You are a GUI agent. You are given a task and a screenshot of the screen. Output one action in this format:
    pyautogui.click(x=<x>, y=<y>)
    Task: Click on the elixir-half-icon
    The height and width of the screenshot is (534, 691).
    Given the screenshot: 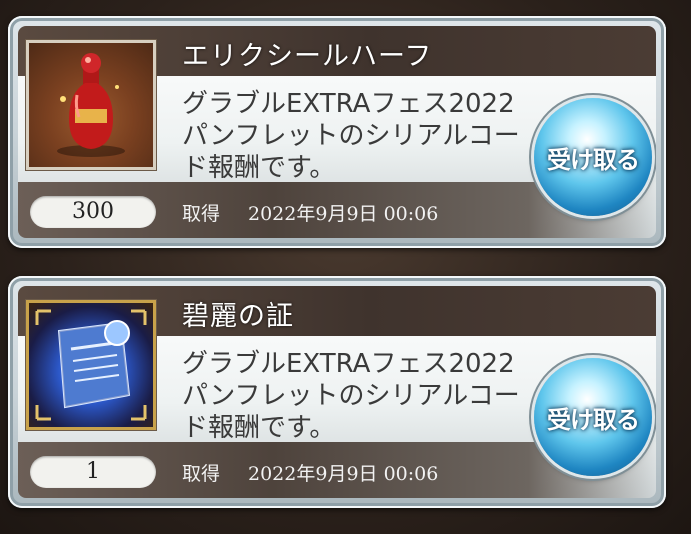 What is the action you would take?
    pyautogui.click(x=91, y=105)
    